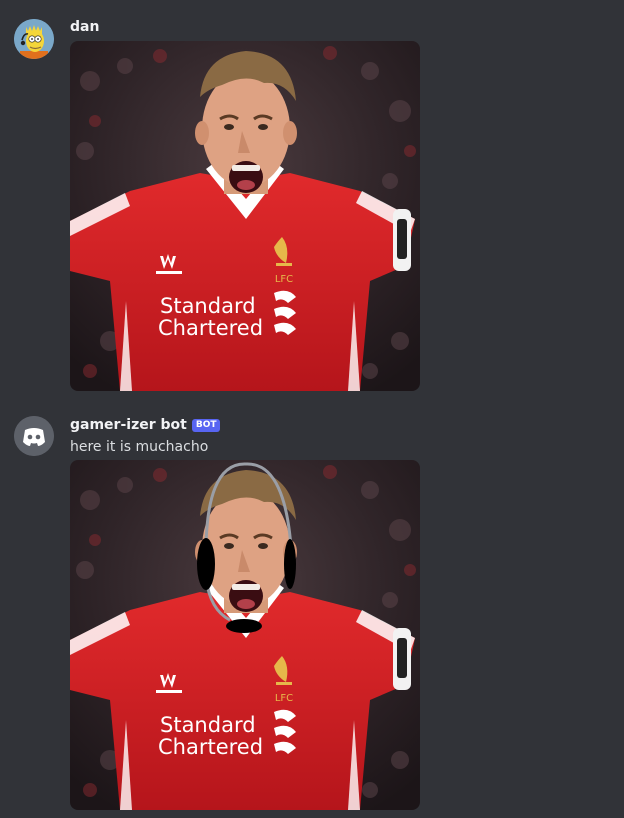 This screenshot has width=624, height=818. I want to click on username: dan, so click(84, 27).